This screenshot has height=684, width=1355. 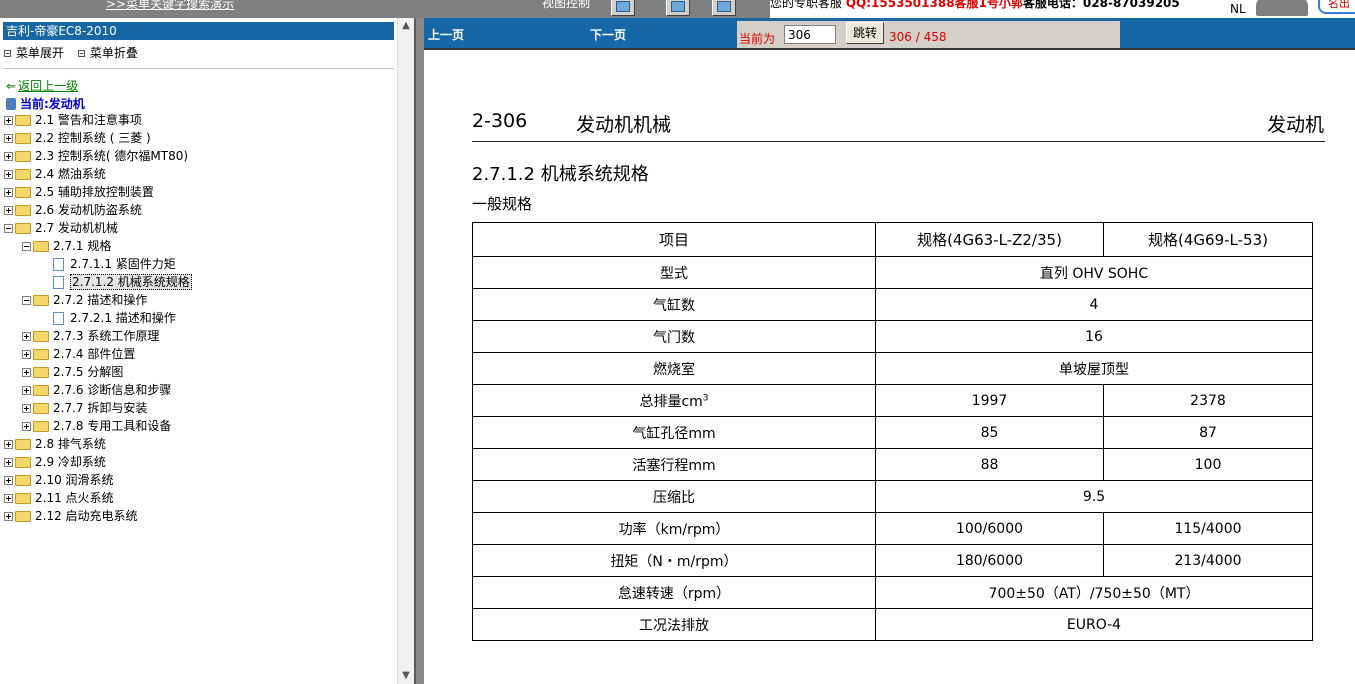 What do you see at coordinates (892, 624) in the screenshot?
I see `table-row: 工况法排放 EURO-4` at bounding box center [892, 624].